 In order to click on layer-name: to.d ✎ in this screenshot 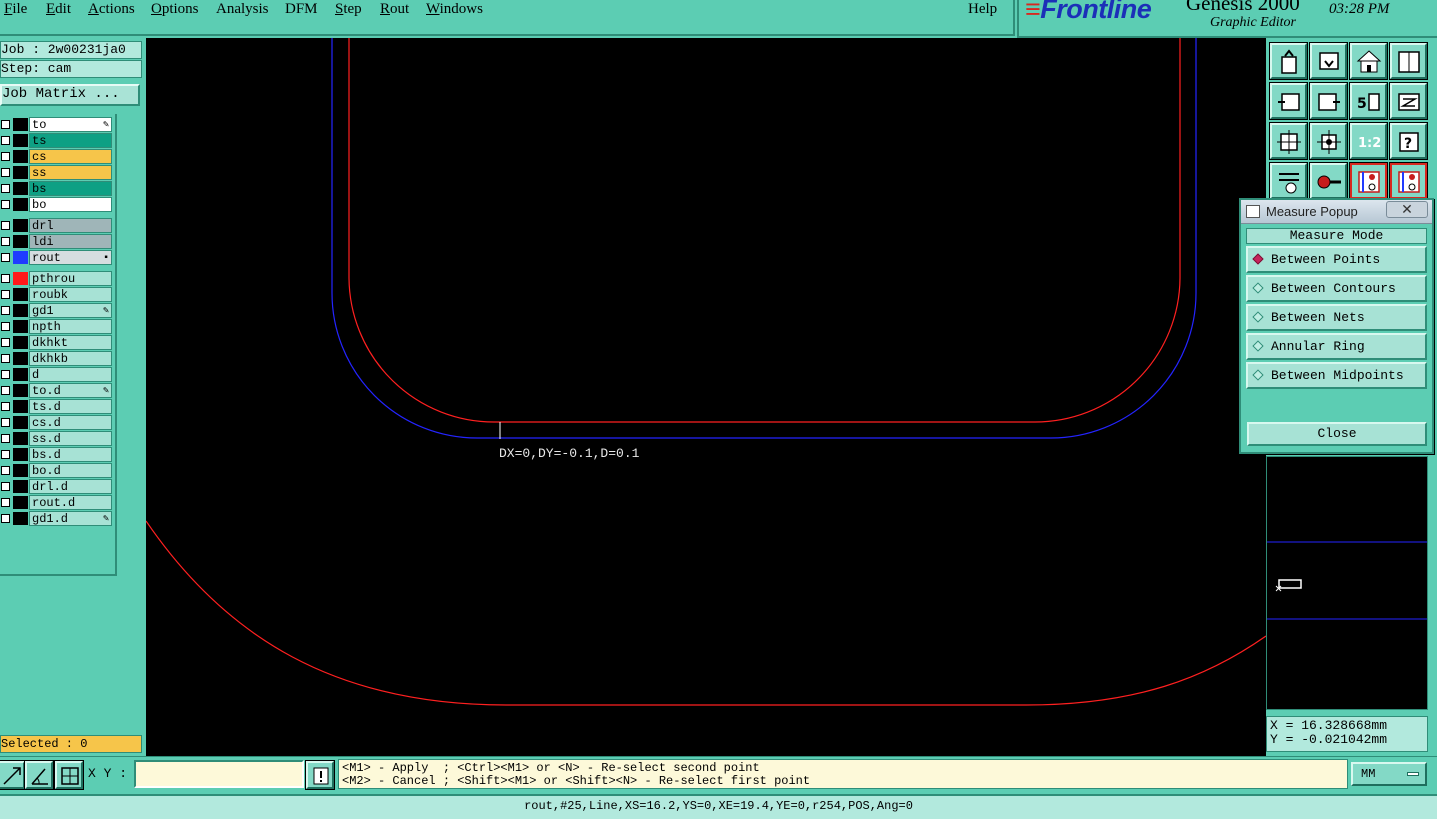, I will do `click(70, 390)`.